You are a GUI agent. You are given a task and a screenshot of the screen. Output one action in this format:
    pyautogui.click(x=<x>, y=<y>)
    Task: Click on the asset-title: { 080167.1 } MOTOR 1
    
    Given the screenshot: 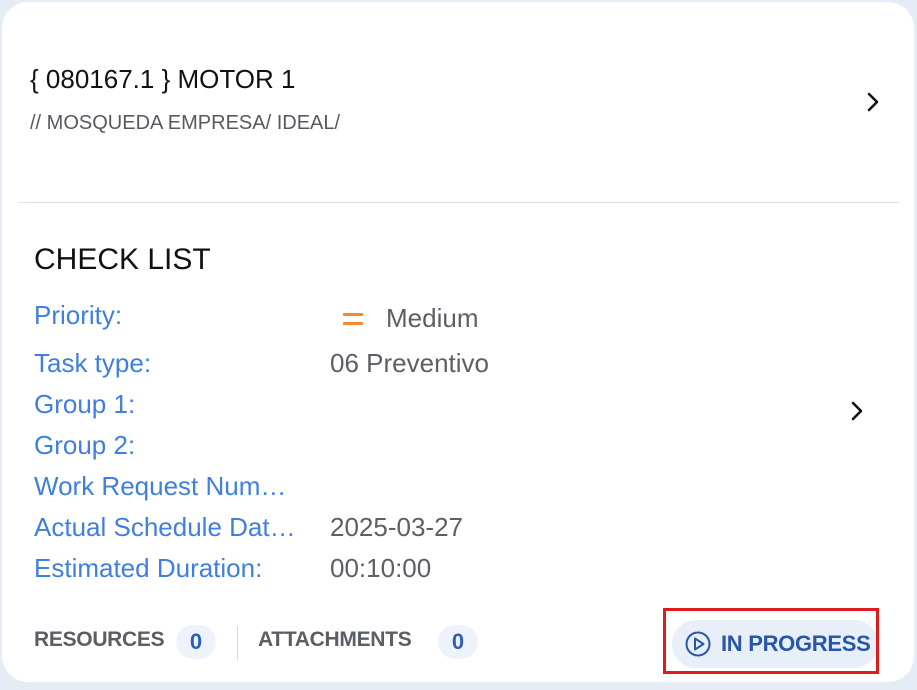 What is the action you would take?
    pyautogui.click(x=163, y=79)
    